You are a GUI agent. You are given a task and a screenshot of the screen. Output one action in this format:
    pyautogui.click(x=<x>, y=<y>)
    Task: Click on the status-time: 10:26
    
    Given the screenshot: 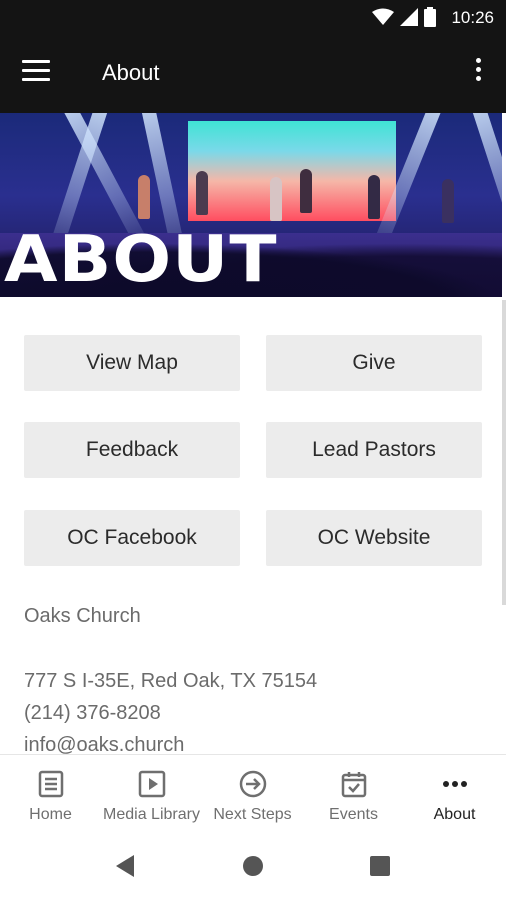 What is the action you would take?
    pyautogui.click(x=472, y=17)
    